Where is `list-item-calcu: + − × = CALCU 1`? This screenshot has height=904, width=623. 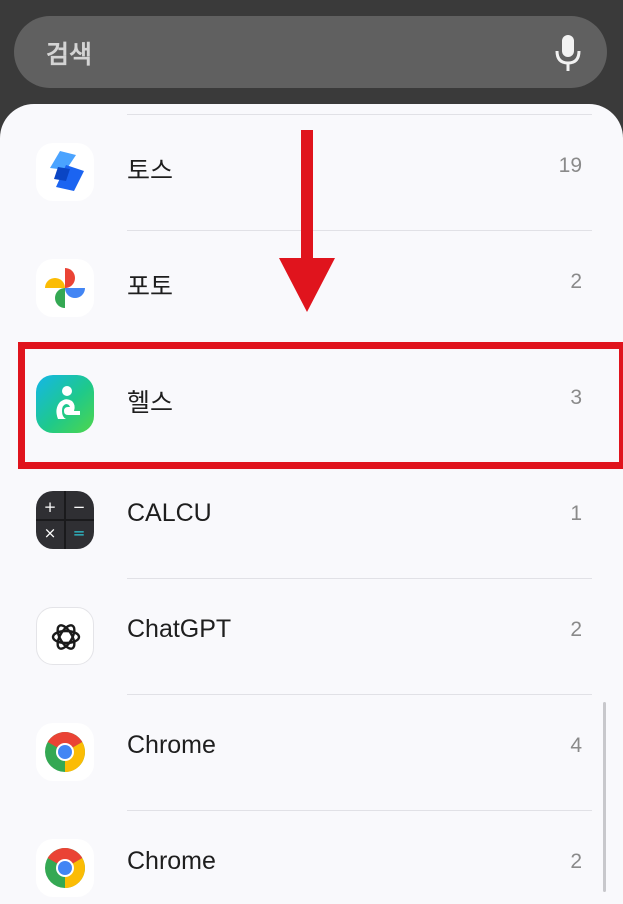
list-item-calcu: + − × = CALCU 1 is located at coordinates (311, 521).